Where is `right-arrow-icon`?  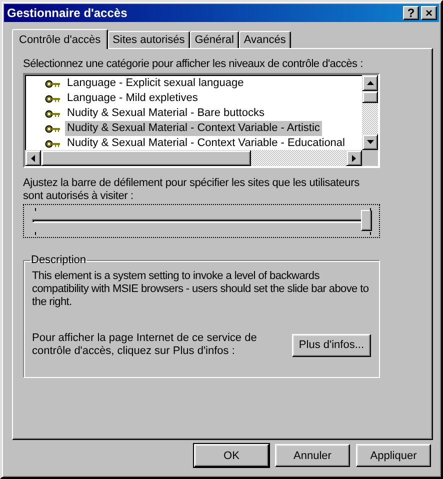 right-arrow-icon is located at coordinates (354, 158).